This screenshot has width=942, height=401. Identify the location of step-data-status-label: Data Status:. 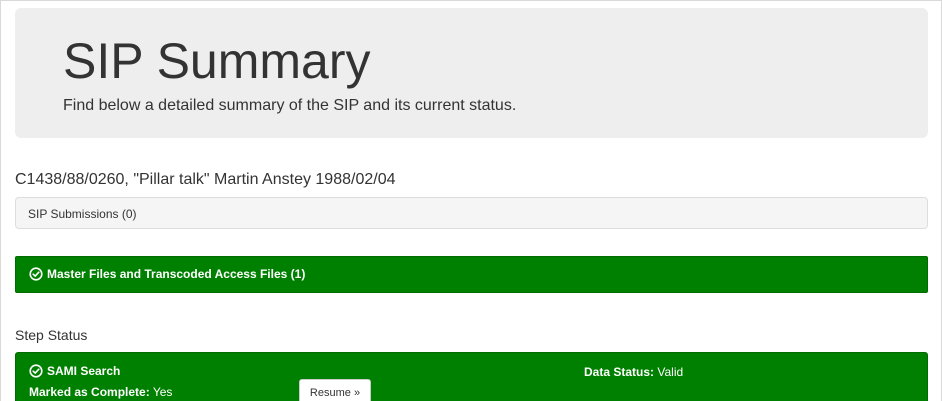
(619, 372).